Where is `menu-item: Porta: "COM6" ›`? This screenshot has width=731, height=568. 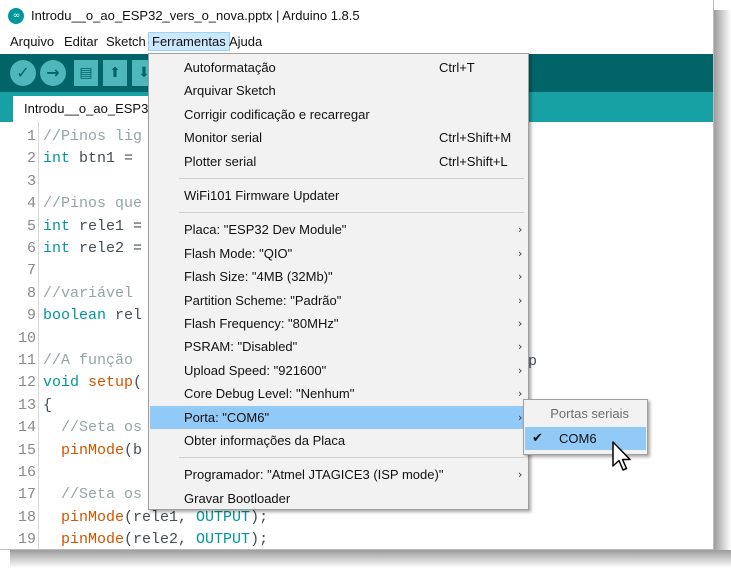
menu-item: Porta: "COM6" › is located at coordinates (338, 417).